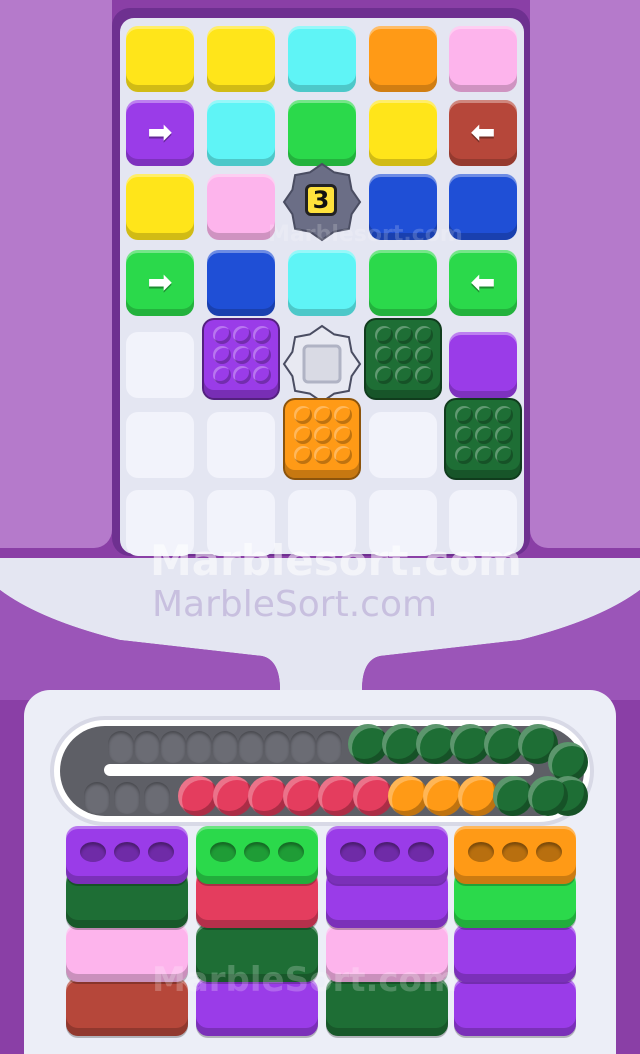 This screenshot has height=1054, width=640. What do you see at coordinates (585, 274) in the screenshot?
I see `right-side-panel` at bounding box center [585, 274].